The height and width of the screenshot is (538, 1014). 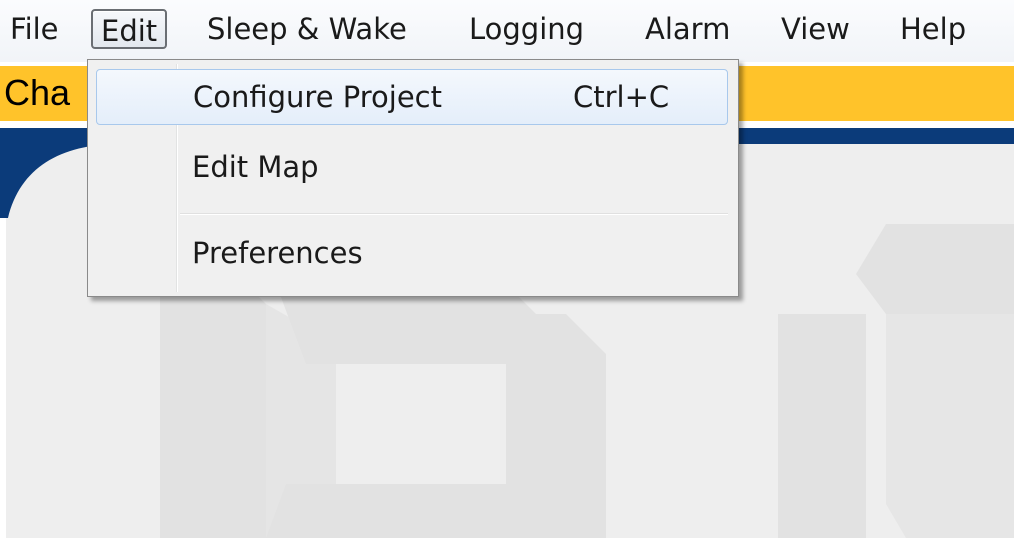 What do you see at coordinates (412, 168) in the screenshot?
I see `menu-item-edit-map: Edit Map` at bounding box center [412, 168].